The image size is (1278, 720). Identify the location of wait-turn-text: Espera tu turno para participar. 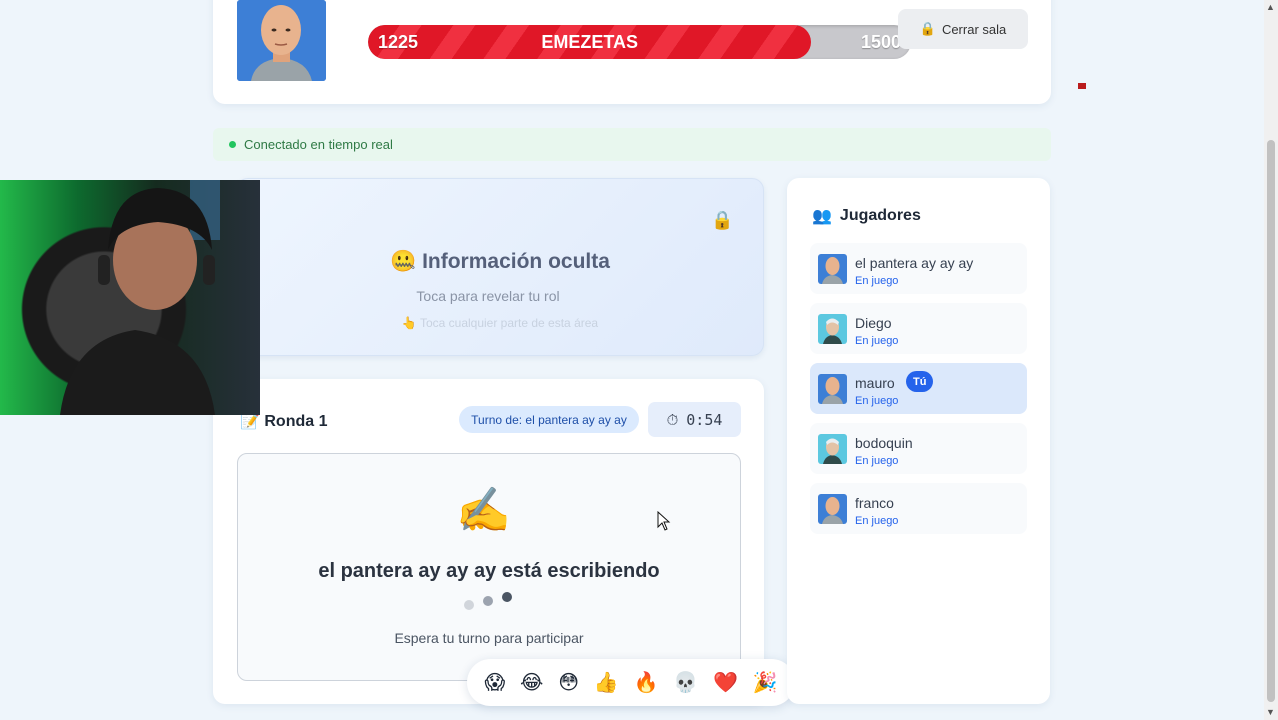
(489, 638).